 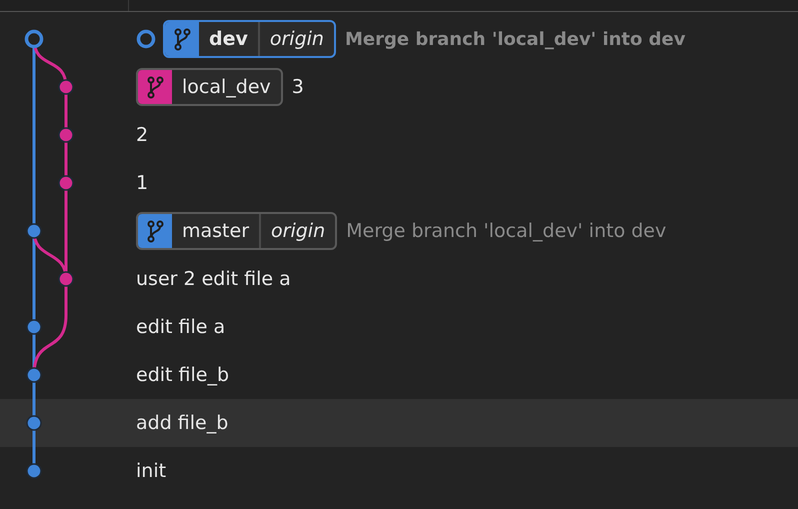 I want to click on branch-tag: master origin, so click(x=237, y=231).